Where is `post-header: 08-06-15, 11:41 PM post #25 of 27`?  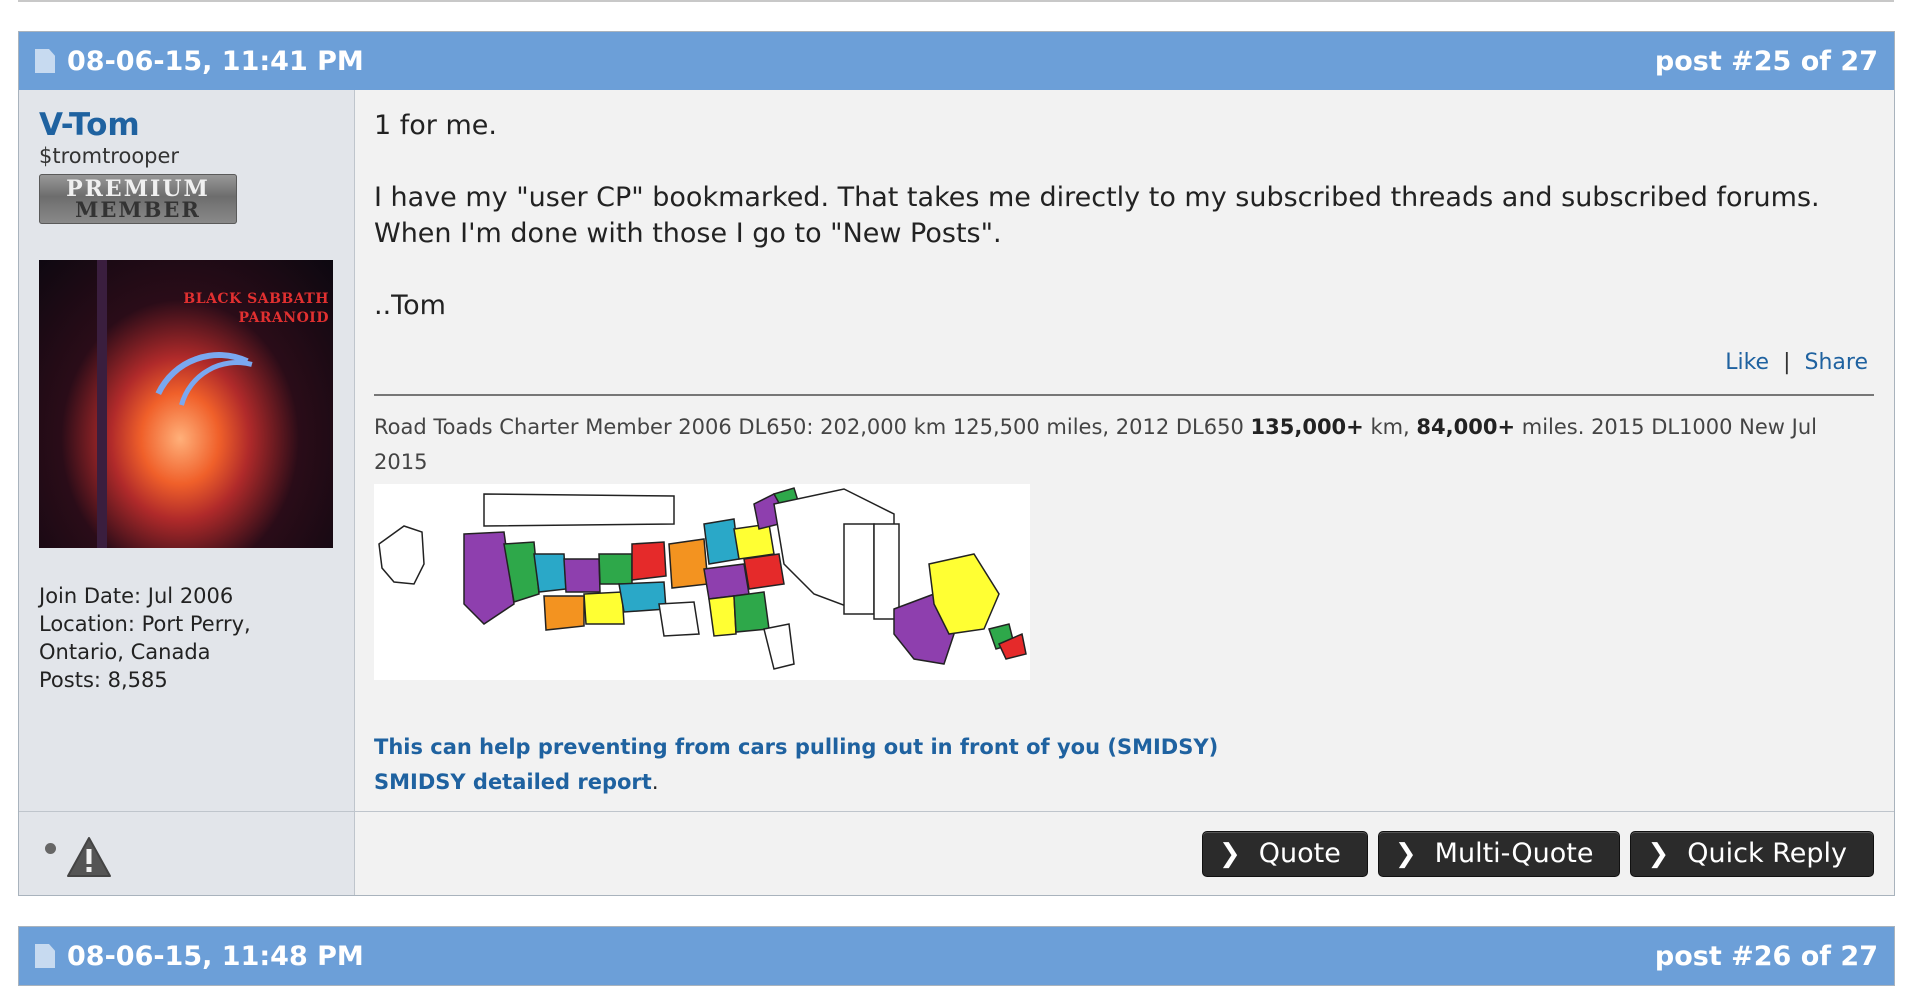 post-header: 08-06-15, 11:41 PM post #25 of 27 is located at coordinates (956, 61).